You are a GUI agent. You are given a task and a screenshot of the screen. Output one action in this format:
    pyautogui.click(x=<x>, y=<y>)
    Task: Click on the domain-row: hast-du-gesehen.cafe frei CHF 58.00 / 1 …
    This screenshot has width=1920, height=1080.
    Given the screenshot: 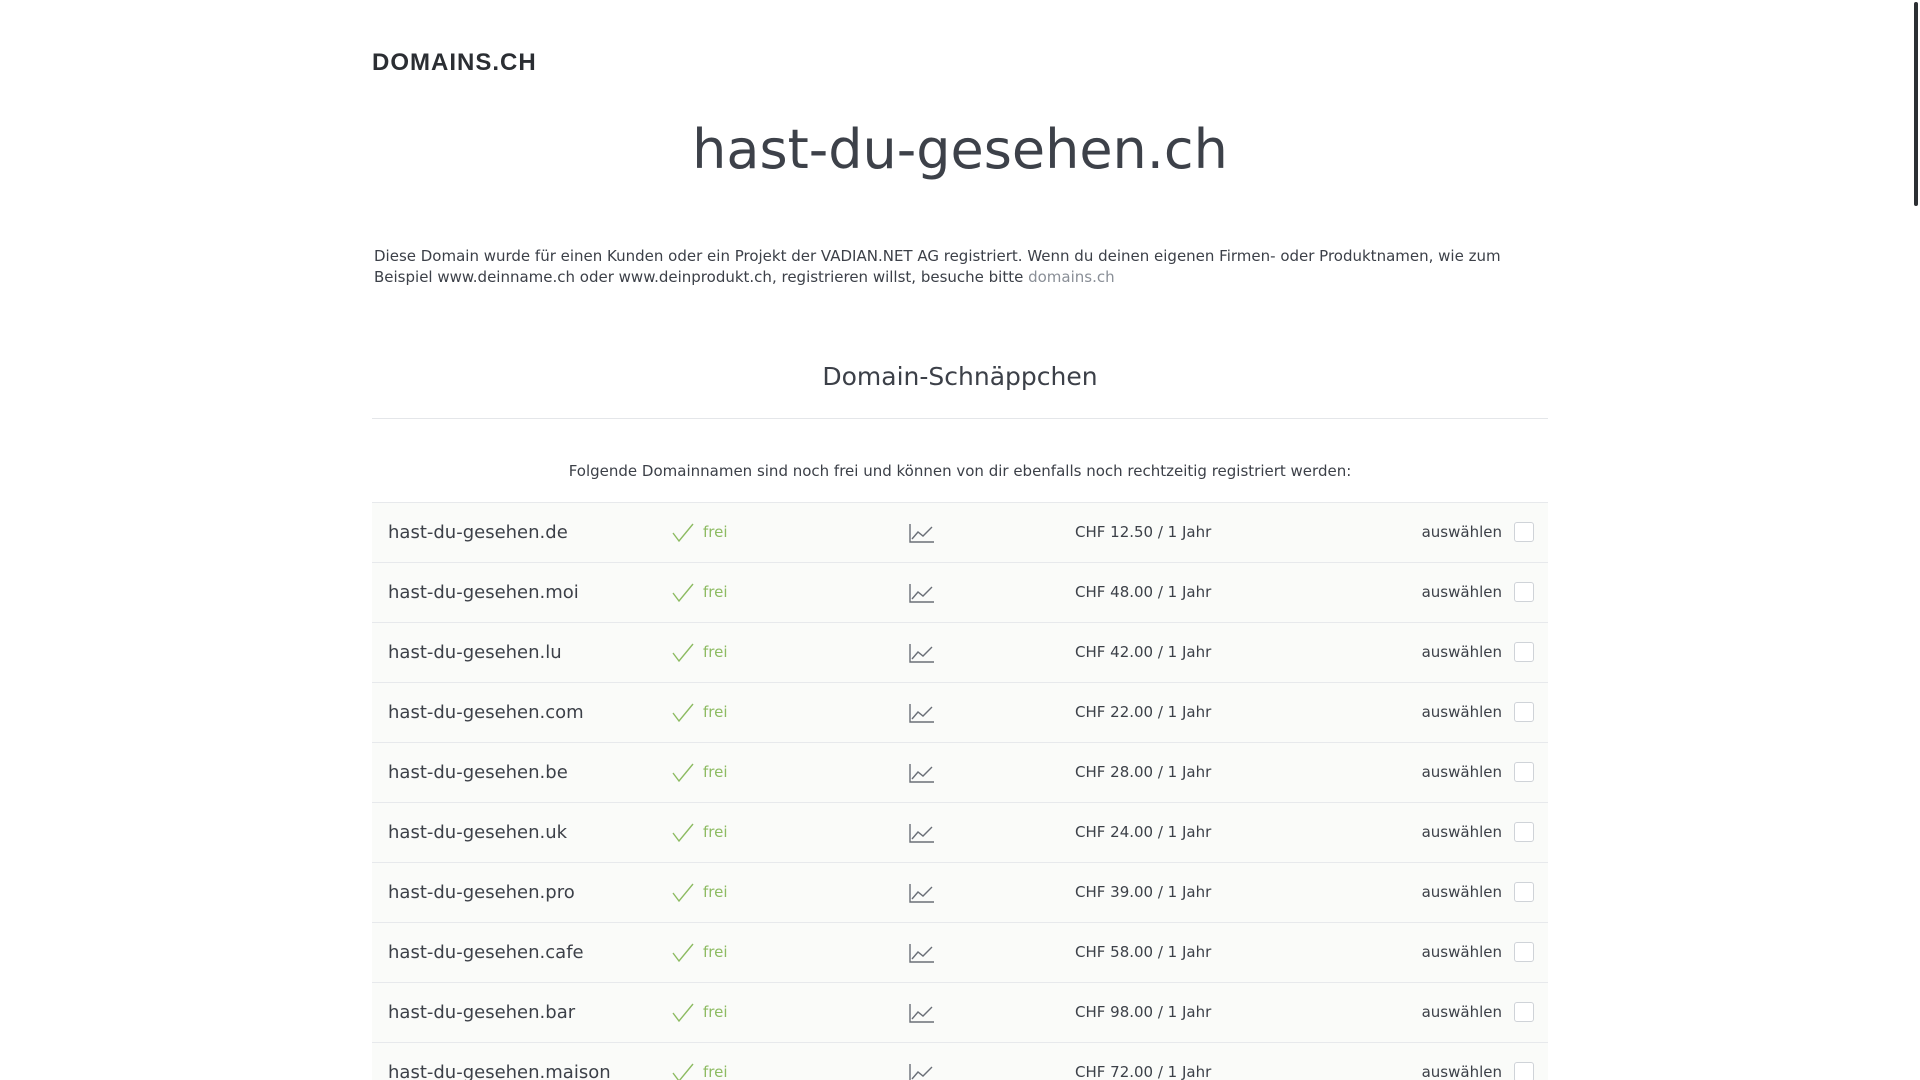 What is the action you would take?
    pyautogui.click(x=960, y=953)
    